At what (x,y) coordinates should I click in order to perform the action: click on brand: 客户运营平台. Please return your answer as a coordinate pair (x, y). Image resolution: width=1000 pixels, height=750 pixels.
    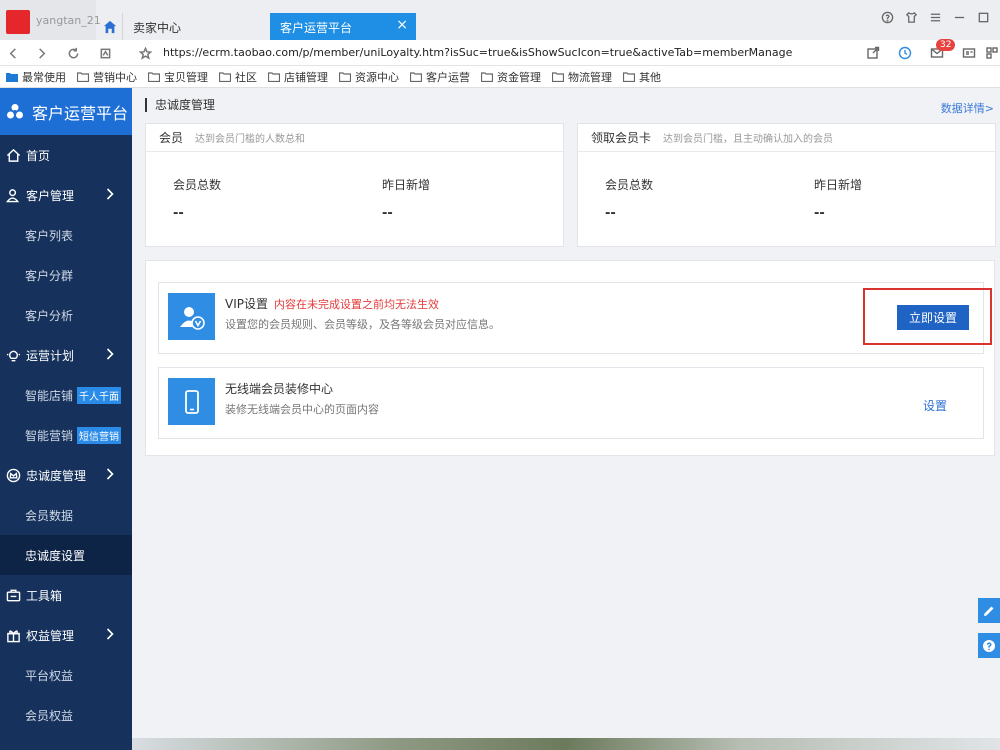
    Looking at the image, I should click on (66, 111).